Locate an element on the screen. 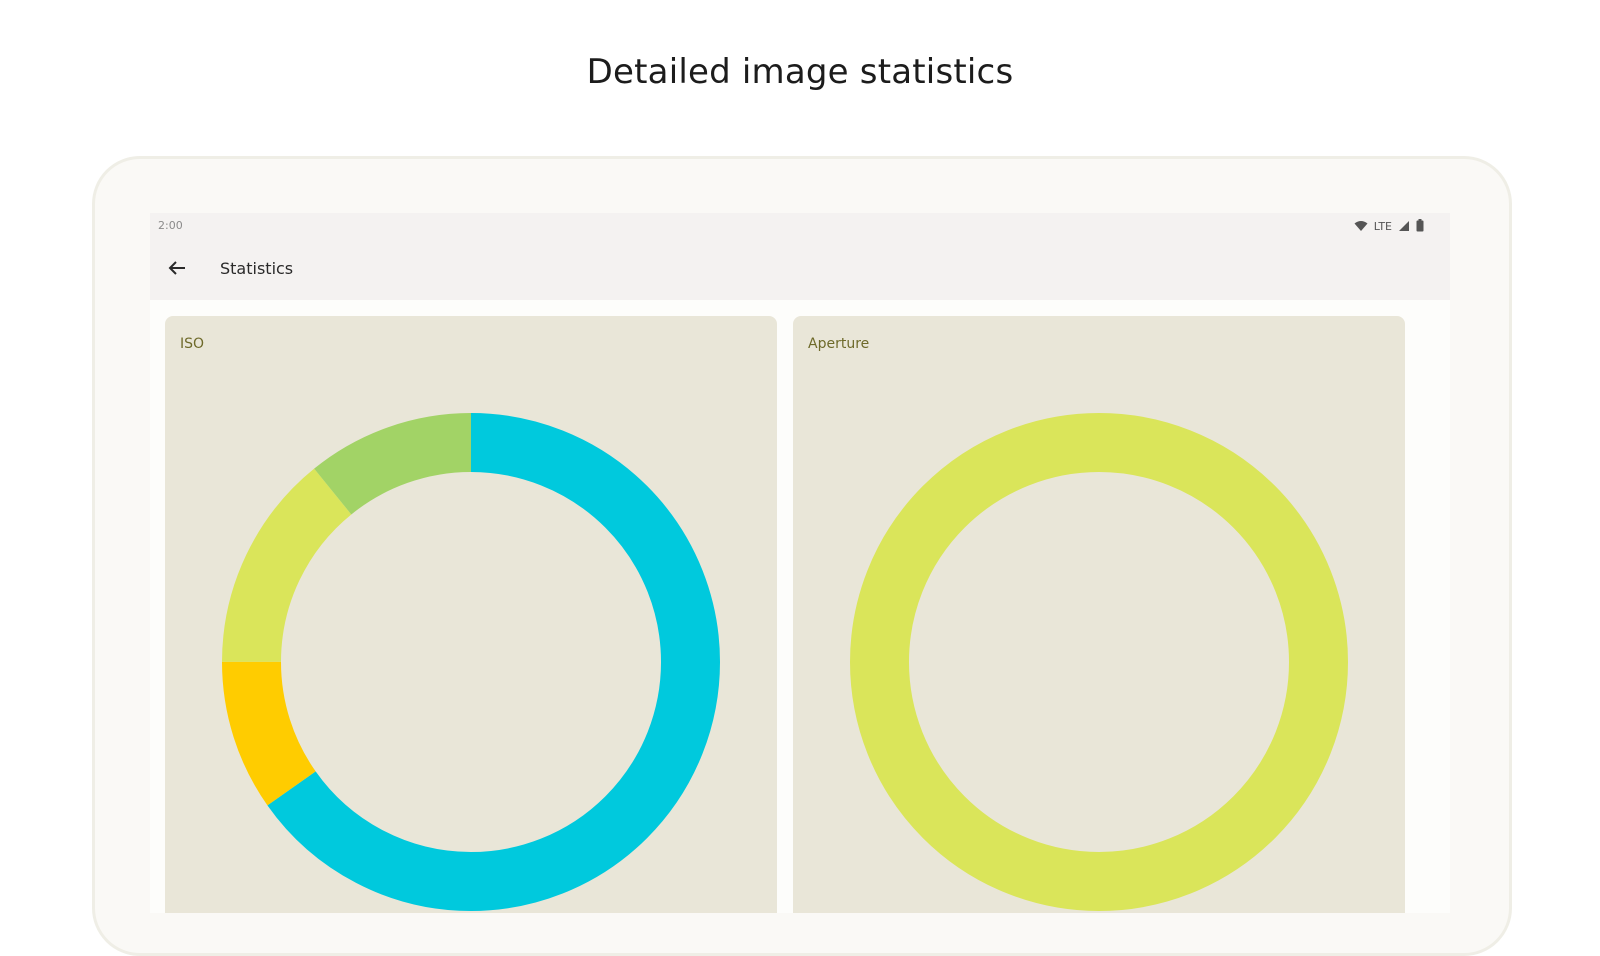  status-icons: LTE is located at coordinates (1389, 226).